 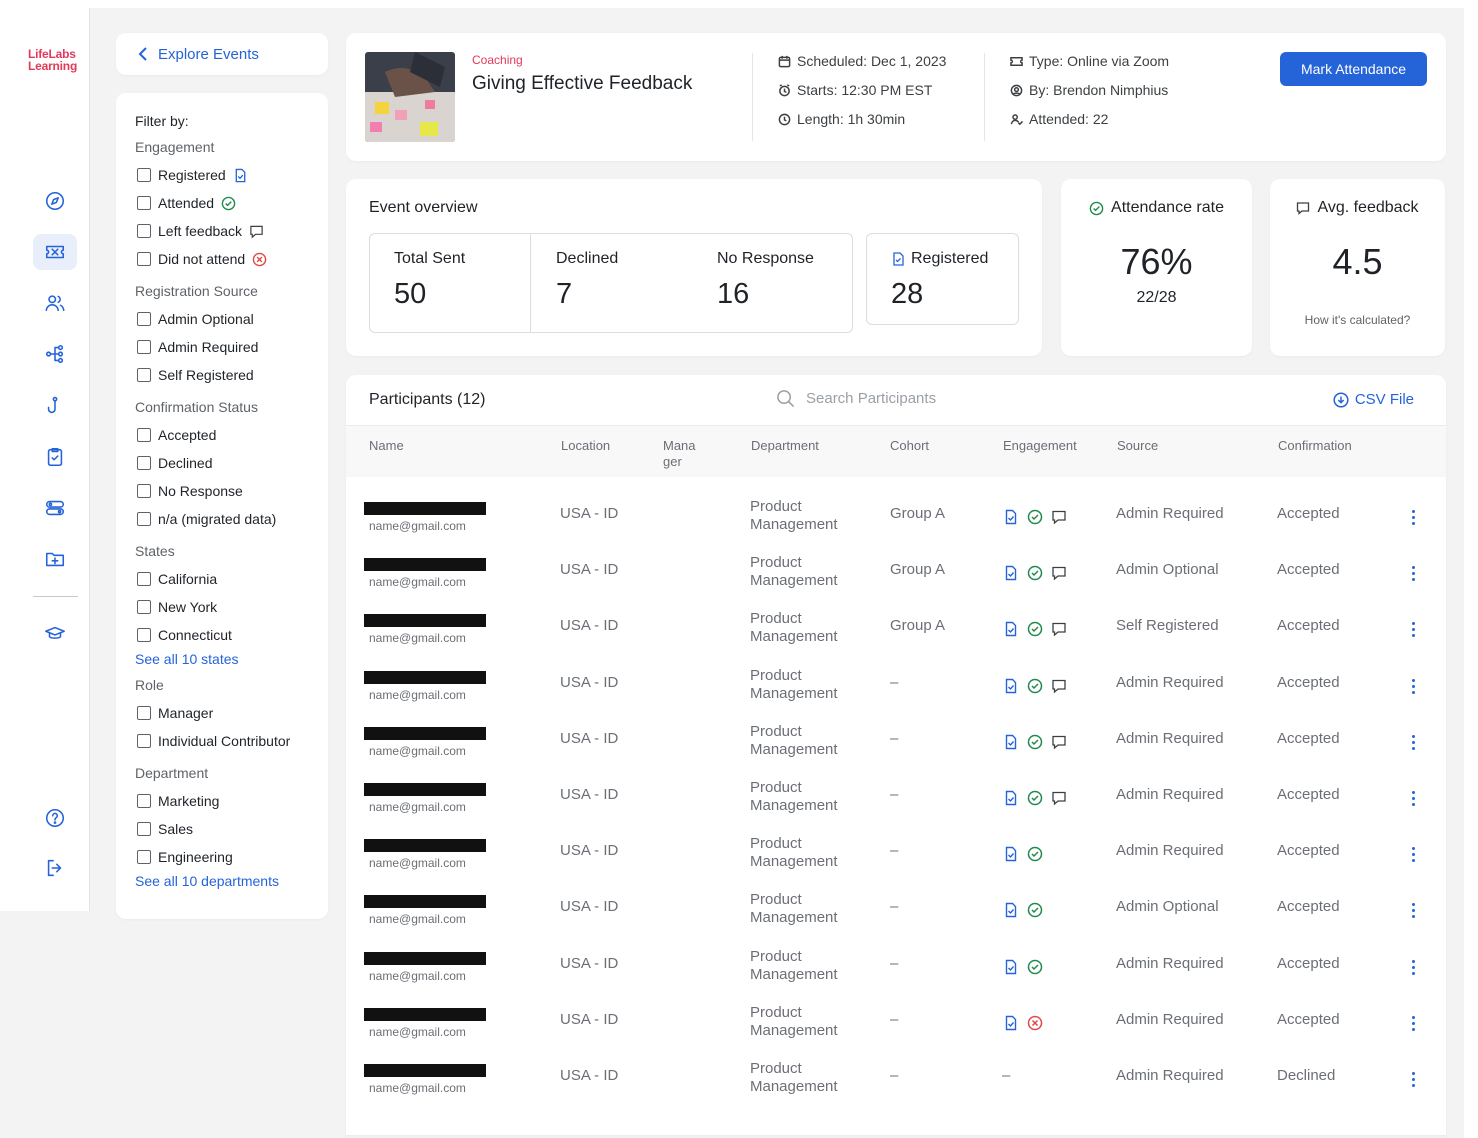 I want to click on users-icon, so click(x=55, y=303).